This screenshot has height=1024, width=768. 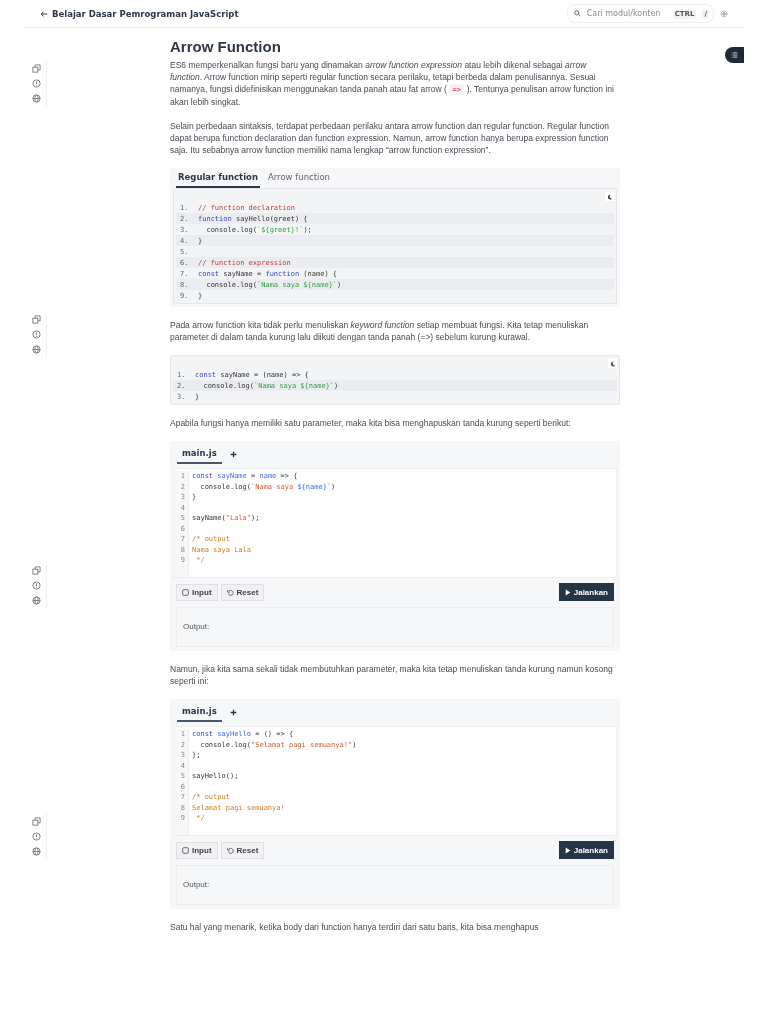 I want to click on paragraph: Apabila fungsi hanya memiliki satu parameter, maka kita bisa menghapuskan tanda kurung seperti berikut:, so click(x=371, y=423).